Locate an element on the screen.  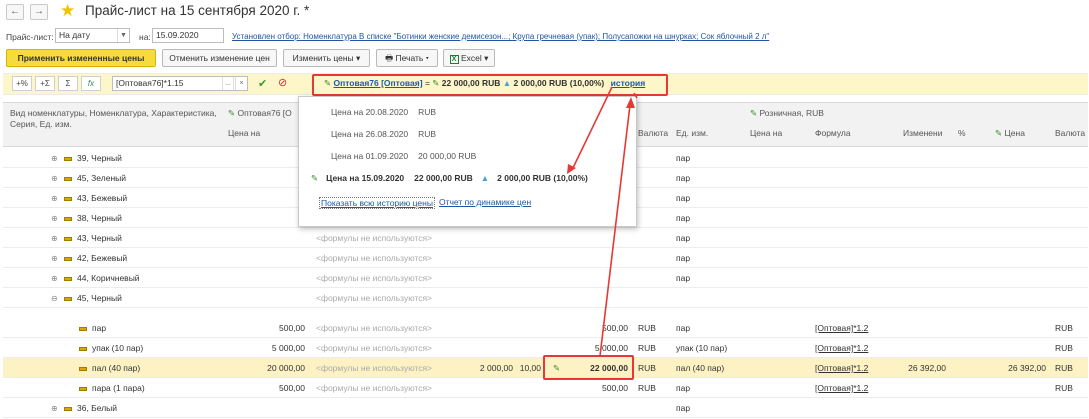
arrow-to-history-line is located at coordinates (615, 230).